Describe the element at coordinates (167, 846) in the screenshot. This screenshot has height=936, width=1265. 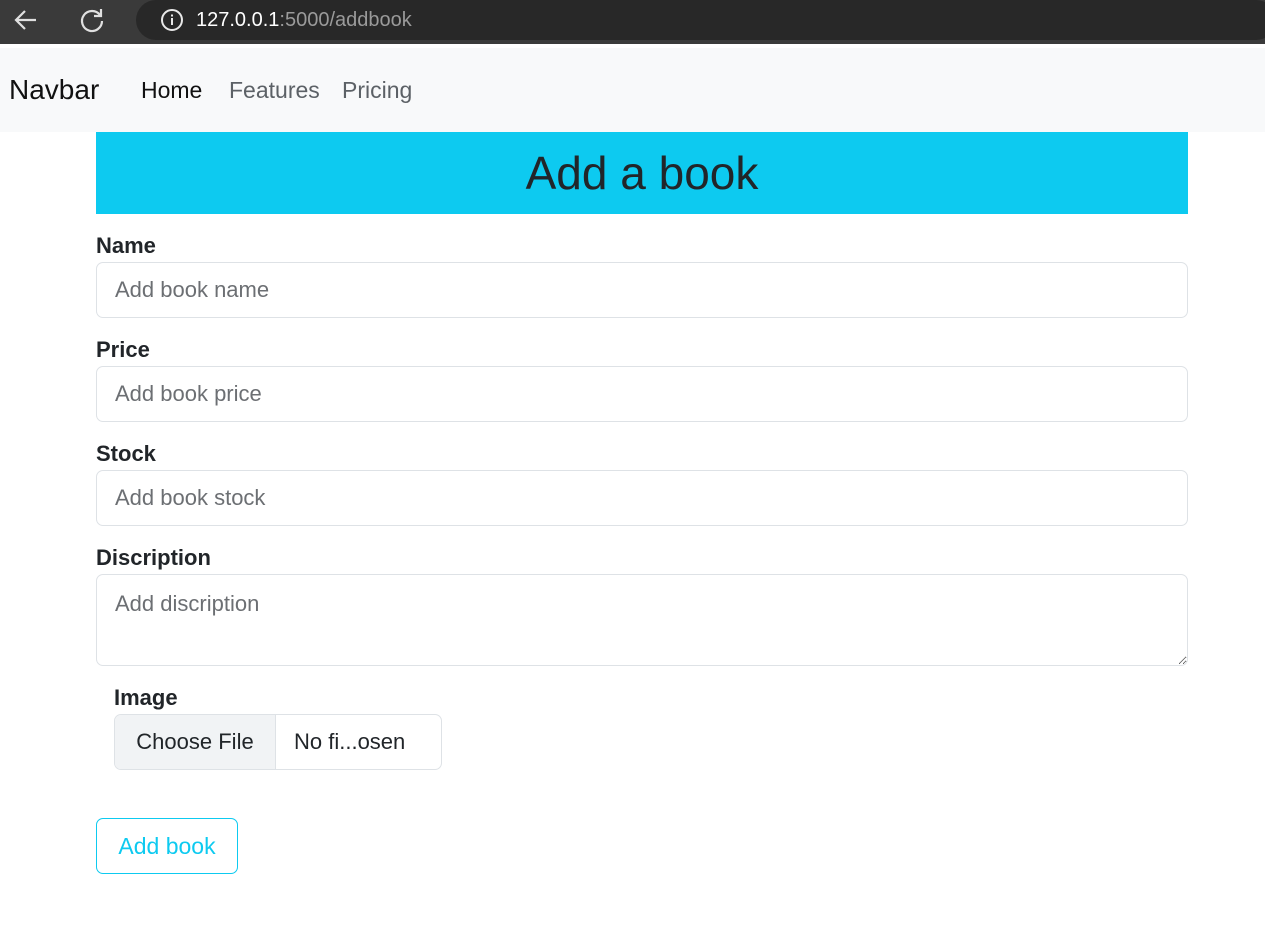
I see `add-book-button: Add book` at that location.